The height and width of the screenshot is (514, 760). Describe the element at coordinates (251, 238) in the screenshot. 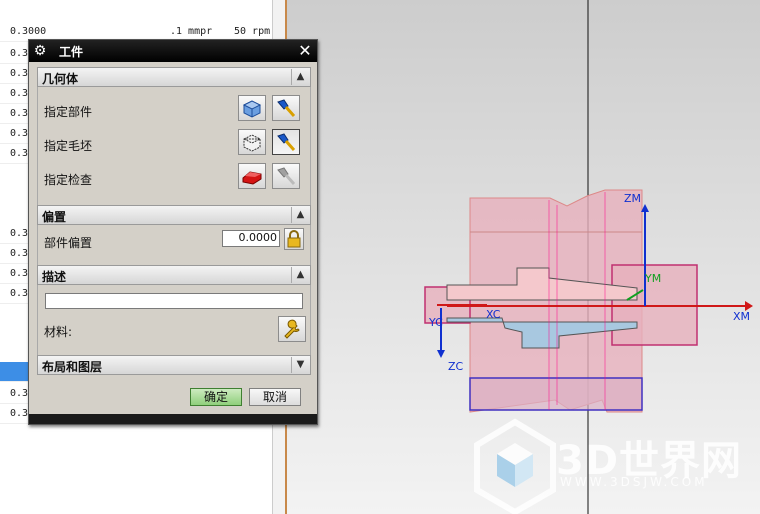

I see `part-offset-input: 0.0000` at that location.